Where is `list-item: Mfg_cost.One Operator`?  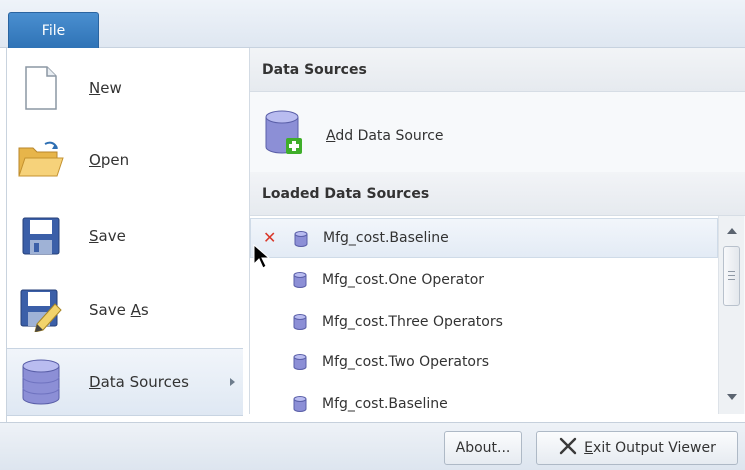
list-item: Mfg_cost.One Operator is located at coordinates (484, 280).